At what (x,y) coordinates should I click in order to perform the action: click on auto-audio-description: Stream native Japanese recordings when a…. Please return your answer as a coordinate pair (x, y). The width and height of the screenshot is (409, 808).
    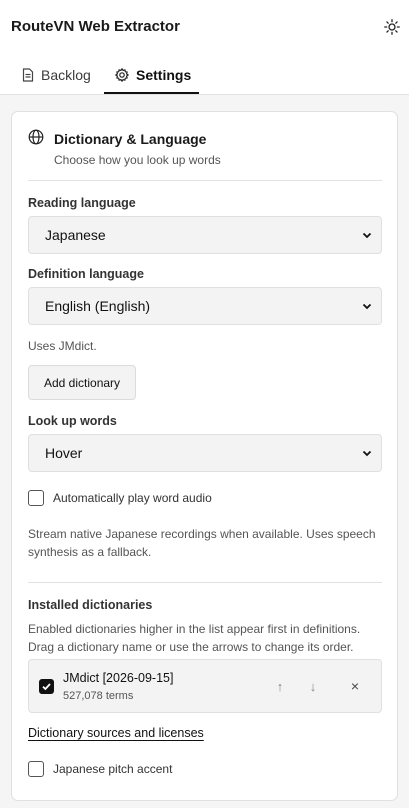
    Looking at the image, I should click on (202, 543).